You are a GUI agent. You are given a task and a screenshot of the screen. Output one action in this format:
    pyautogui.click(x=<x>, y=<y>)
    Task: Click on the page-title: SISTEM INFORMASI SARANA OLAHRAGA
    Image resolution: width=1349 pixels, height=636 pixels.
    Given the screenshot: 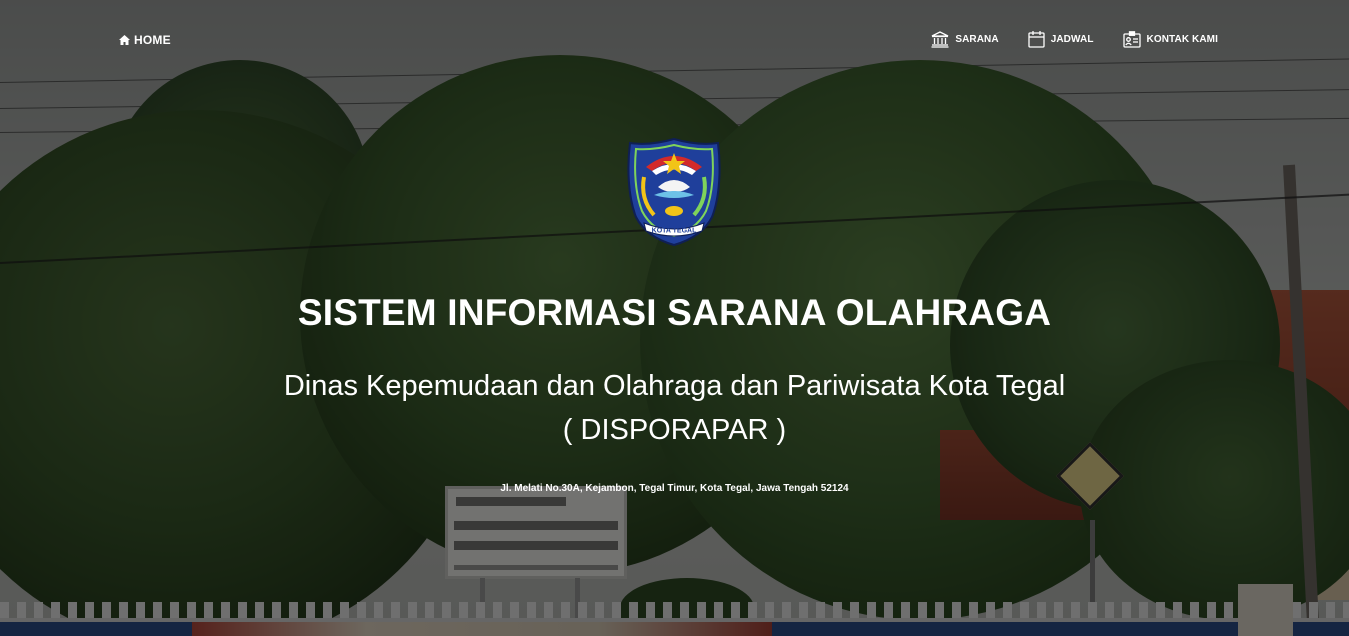 What is the action you would take?
    pyautogui.click(x=674, y=312)
    